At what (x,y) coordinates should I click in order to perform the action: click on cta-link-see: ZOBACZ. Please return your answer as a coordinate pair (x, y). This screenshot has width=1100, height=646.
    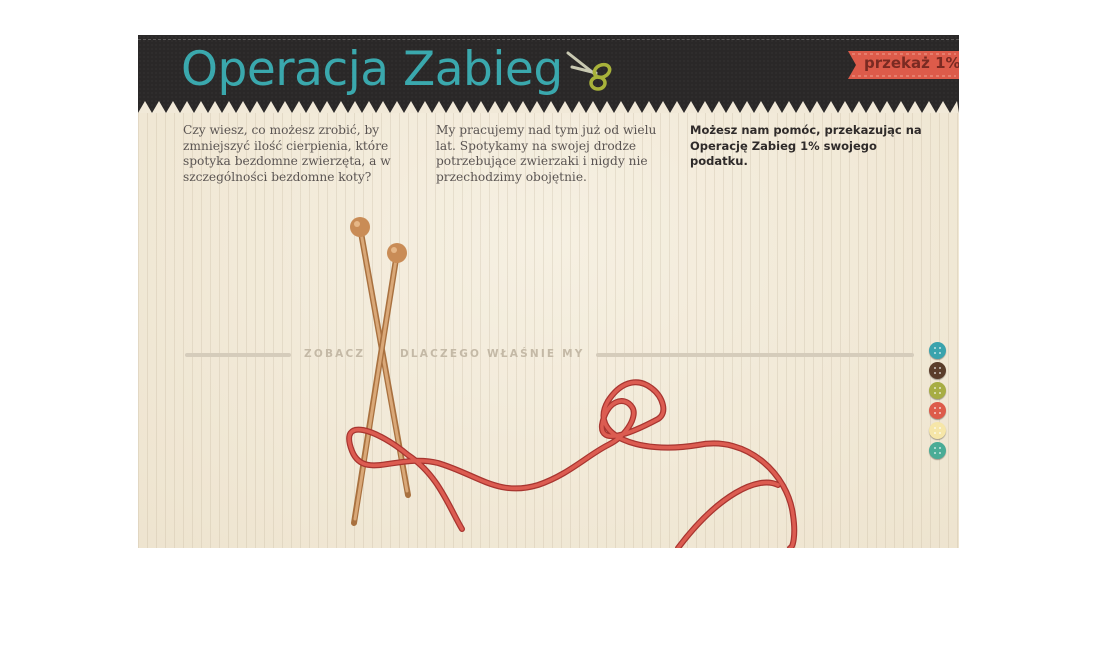
    Looking at the image, I should click on (334, 354).